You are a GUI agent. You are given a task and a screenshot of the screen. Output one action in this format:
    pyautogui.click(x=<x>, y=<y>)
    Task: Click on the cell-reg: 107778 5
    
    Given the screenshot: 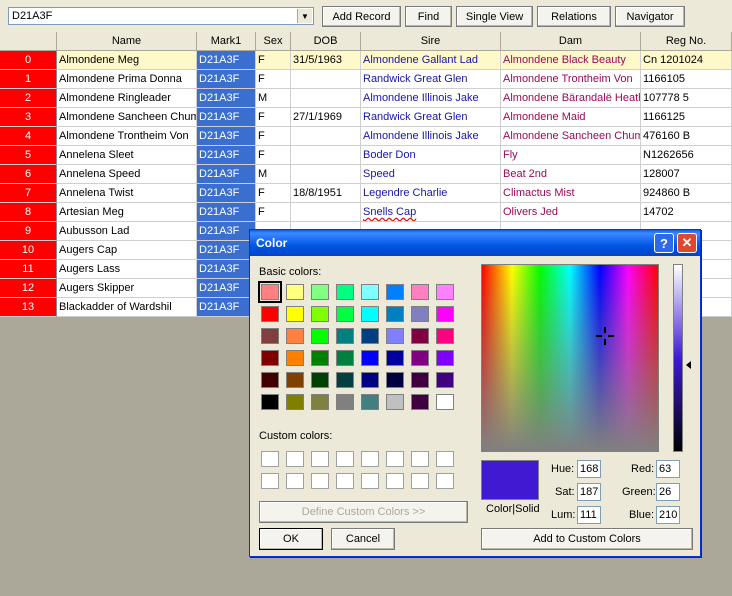 What is the action you would take?
    pyautogui.click(x=686, y=98)
    